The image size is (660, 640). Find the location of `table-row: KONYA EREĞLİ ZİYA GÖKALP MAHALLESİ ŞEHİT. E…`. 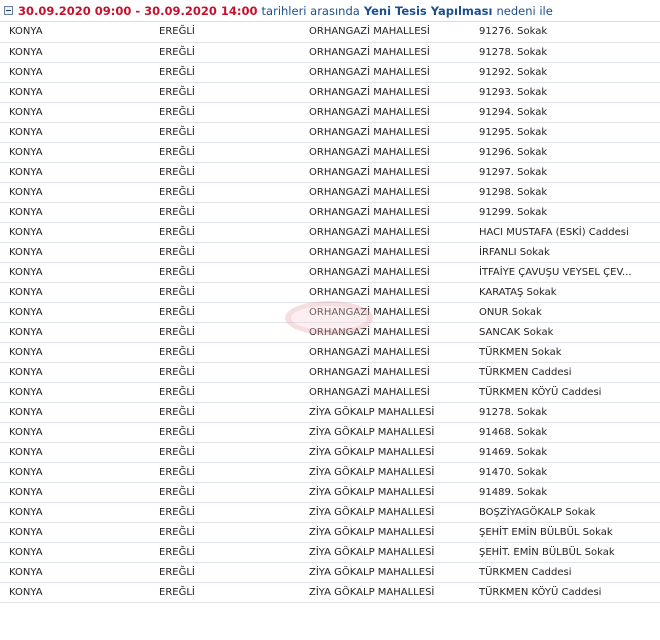

table-row: KONYA EREĞLİ ZİYA GÖKALP MAHALLESİ ŞEHİT. E… is located at coordinates (330, 552).